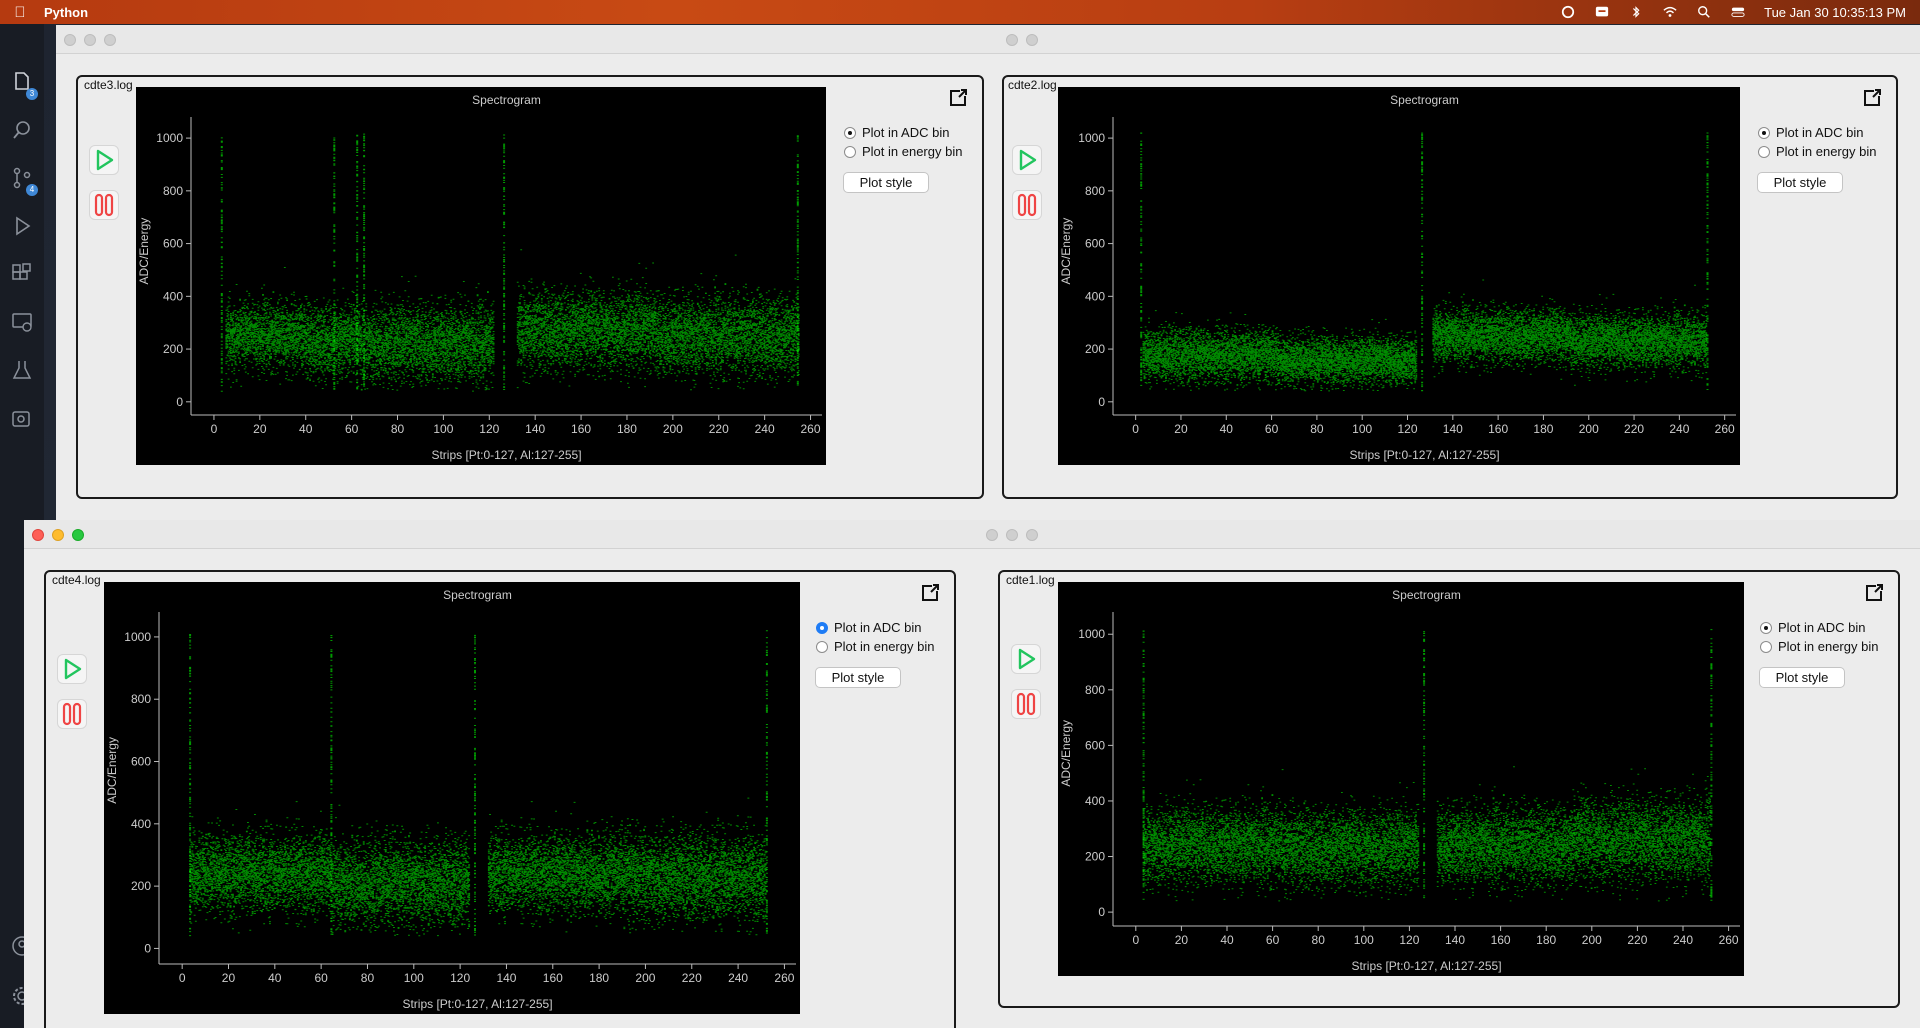 This screenshot has width=1920, height=1028. What do you see at coordinates (173, 244) in the screenshot?
I see `y-tick-label: 600` at bounding box center [173, 244].